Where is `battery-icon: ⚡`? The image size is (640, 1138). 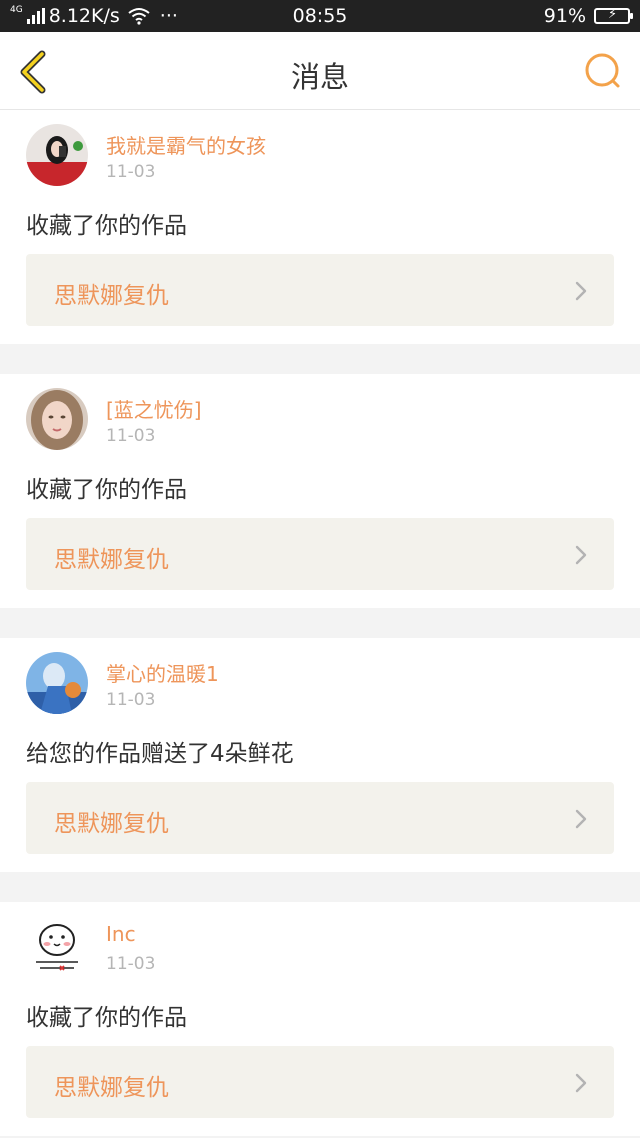 battery-icon: ⚡ is located at coordinates (613, 15).